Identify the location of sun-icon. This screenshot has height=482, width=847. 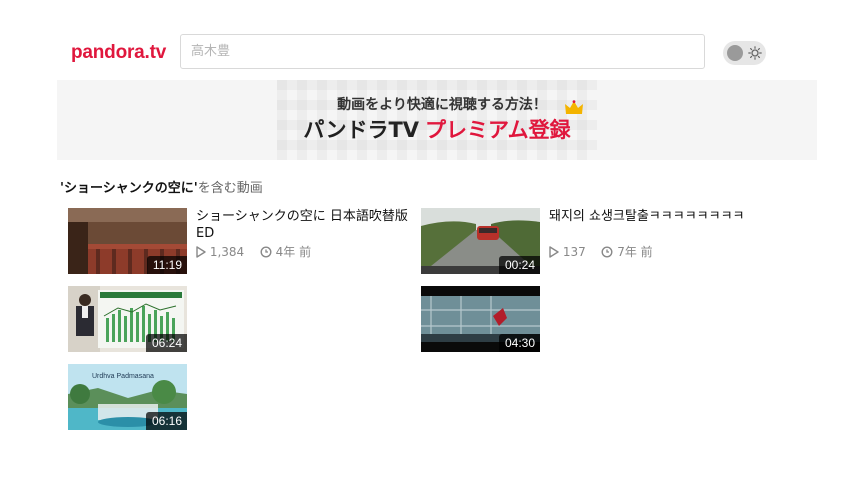
(755, 53).